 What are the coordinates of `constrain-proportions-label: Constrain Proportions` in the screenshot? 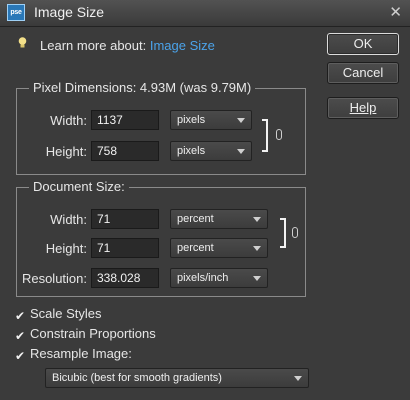 It's located at (93, 333).